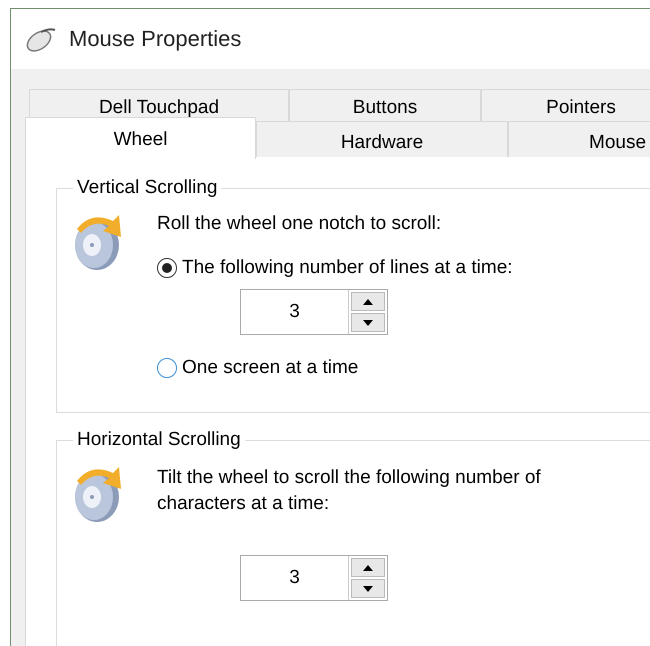 Image resolution: width=650 pixels, height=646 pixels. What do you see at coordinates (270, 368) in the screenshot?
I see `radio-label: One screen at a time` at bounding box center [270, 368].